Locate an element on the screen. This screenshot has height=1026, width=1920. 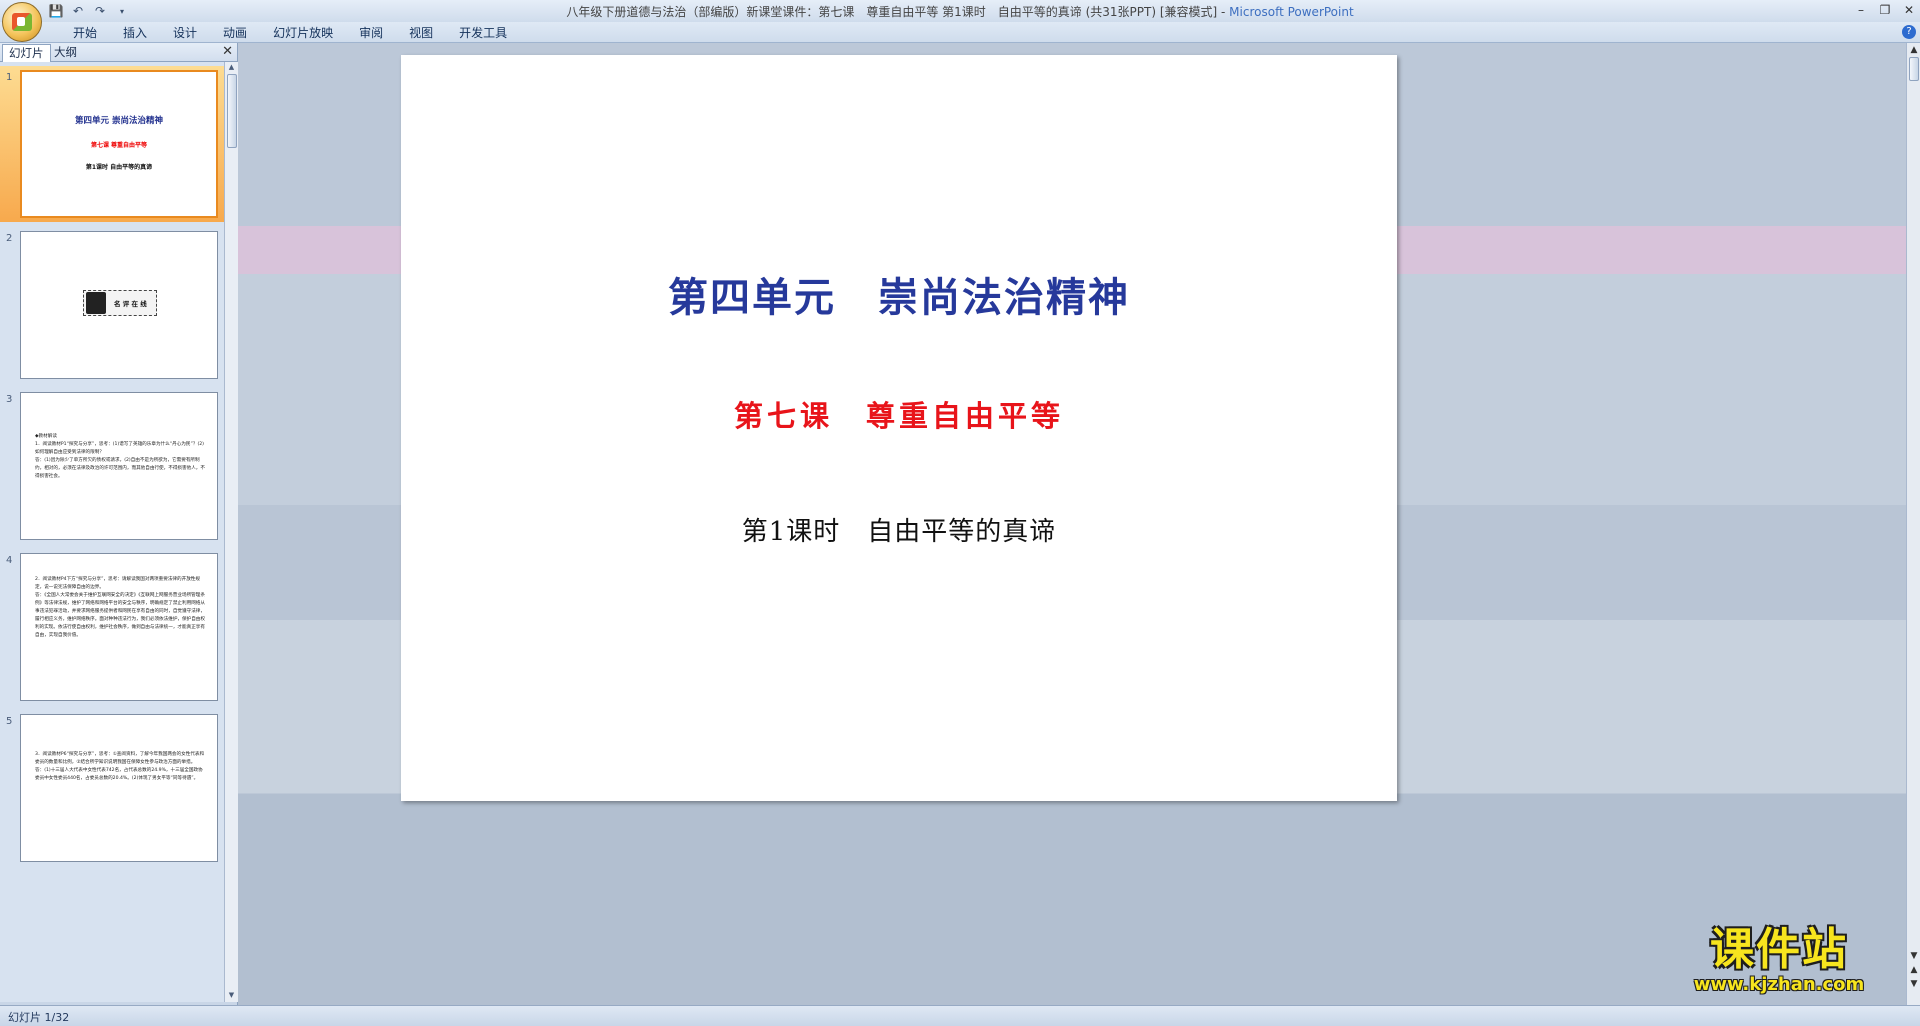
slide-thumbnail-2: 名 评 在 线 is located at coordinates (119, 305).